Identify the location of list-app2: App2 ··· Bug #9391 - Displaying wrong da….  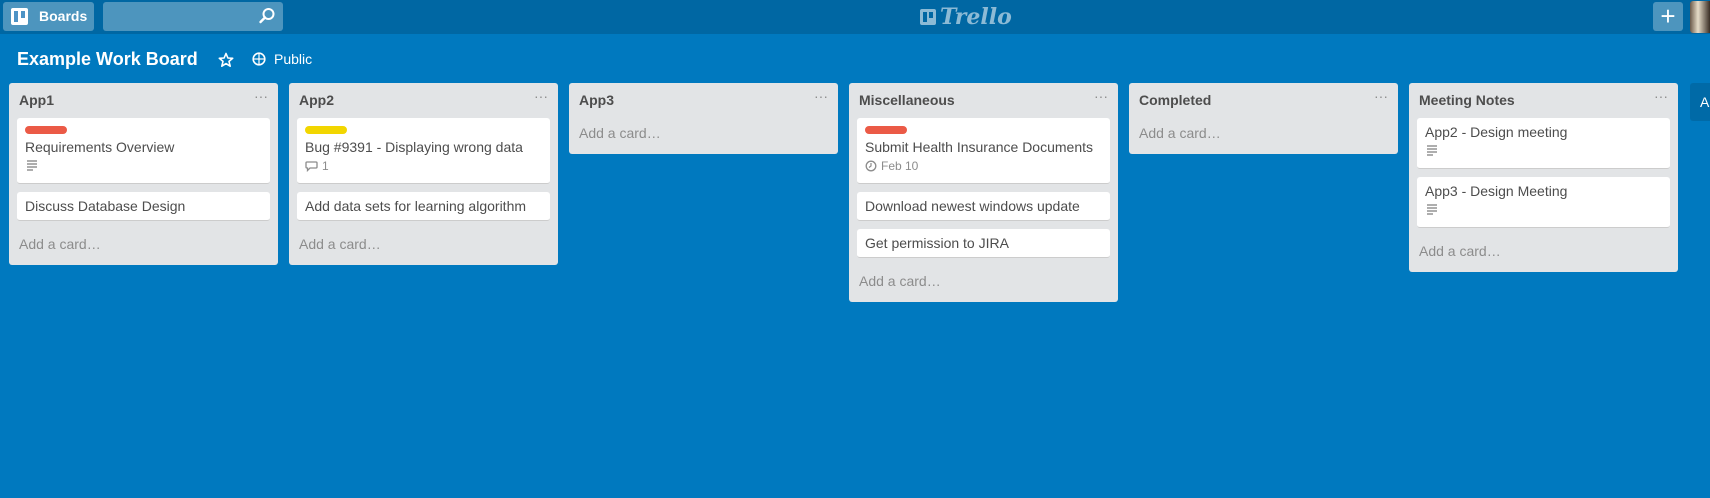
(423, 174).